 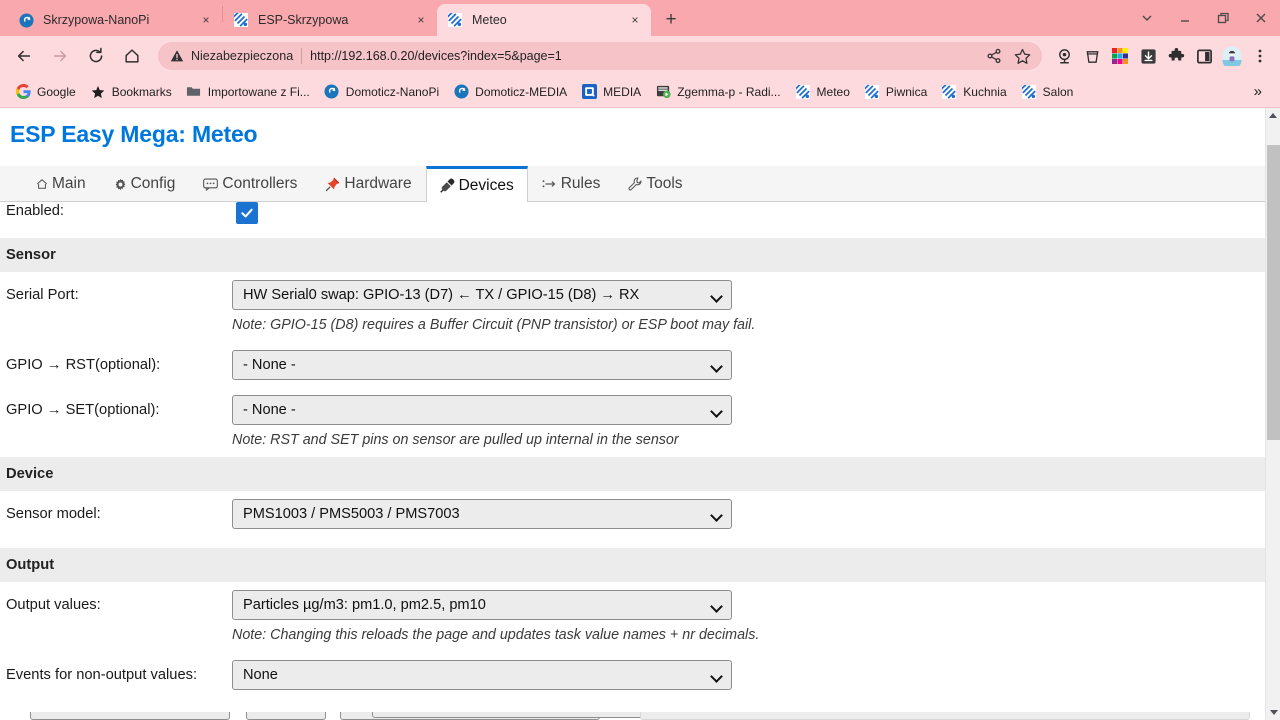 I want to click on gpio-rst-select-wrap: - None -, so click(x=482, y=364).